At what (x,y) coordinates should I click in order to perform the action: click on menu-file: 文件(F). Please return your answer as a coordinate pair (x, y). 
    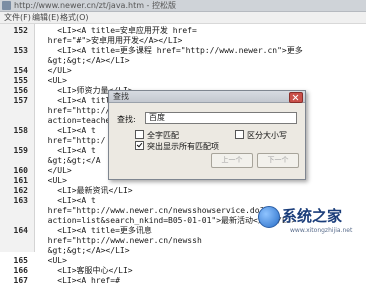
    Looking at the image, I should click on (17, 17).